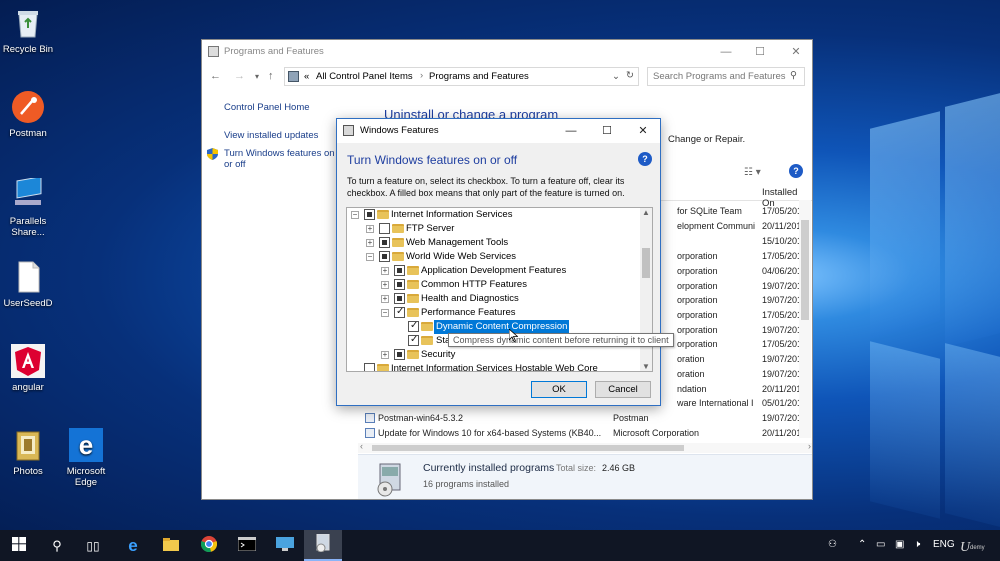  Describe the element at coordinates (832, 544) in the screenshot. I see `people-icon: ⚇` at that location.